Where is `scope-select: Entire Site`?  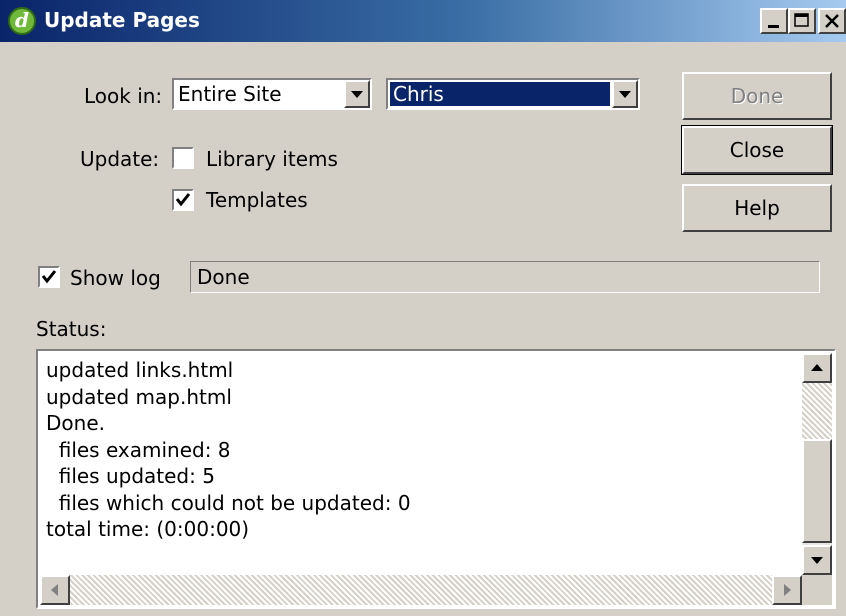
scope-select: Entire Site is located at coordinates (272, 94).